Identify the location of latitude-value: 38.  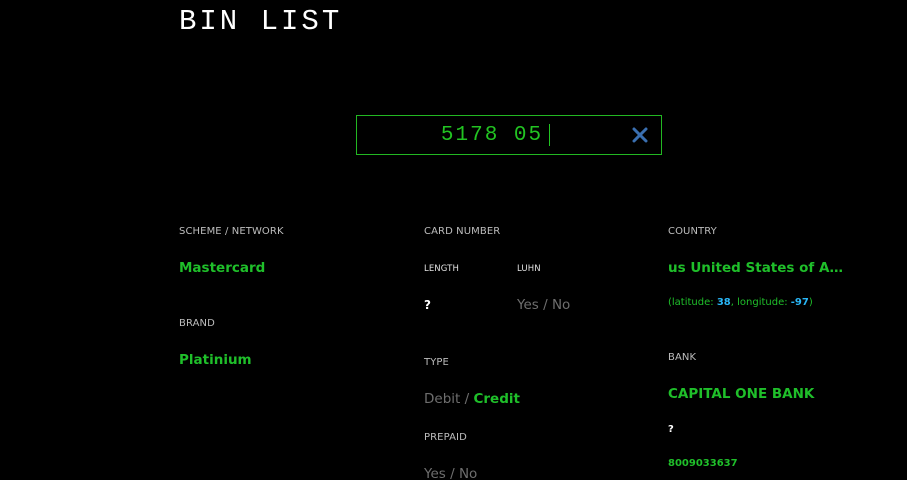
(723, 302).